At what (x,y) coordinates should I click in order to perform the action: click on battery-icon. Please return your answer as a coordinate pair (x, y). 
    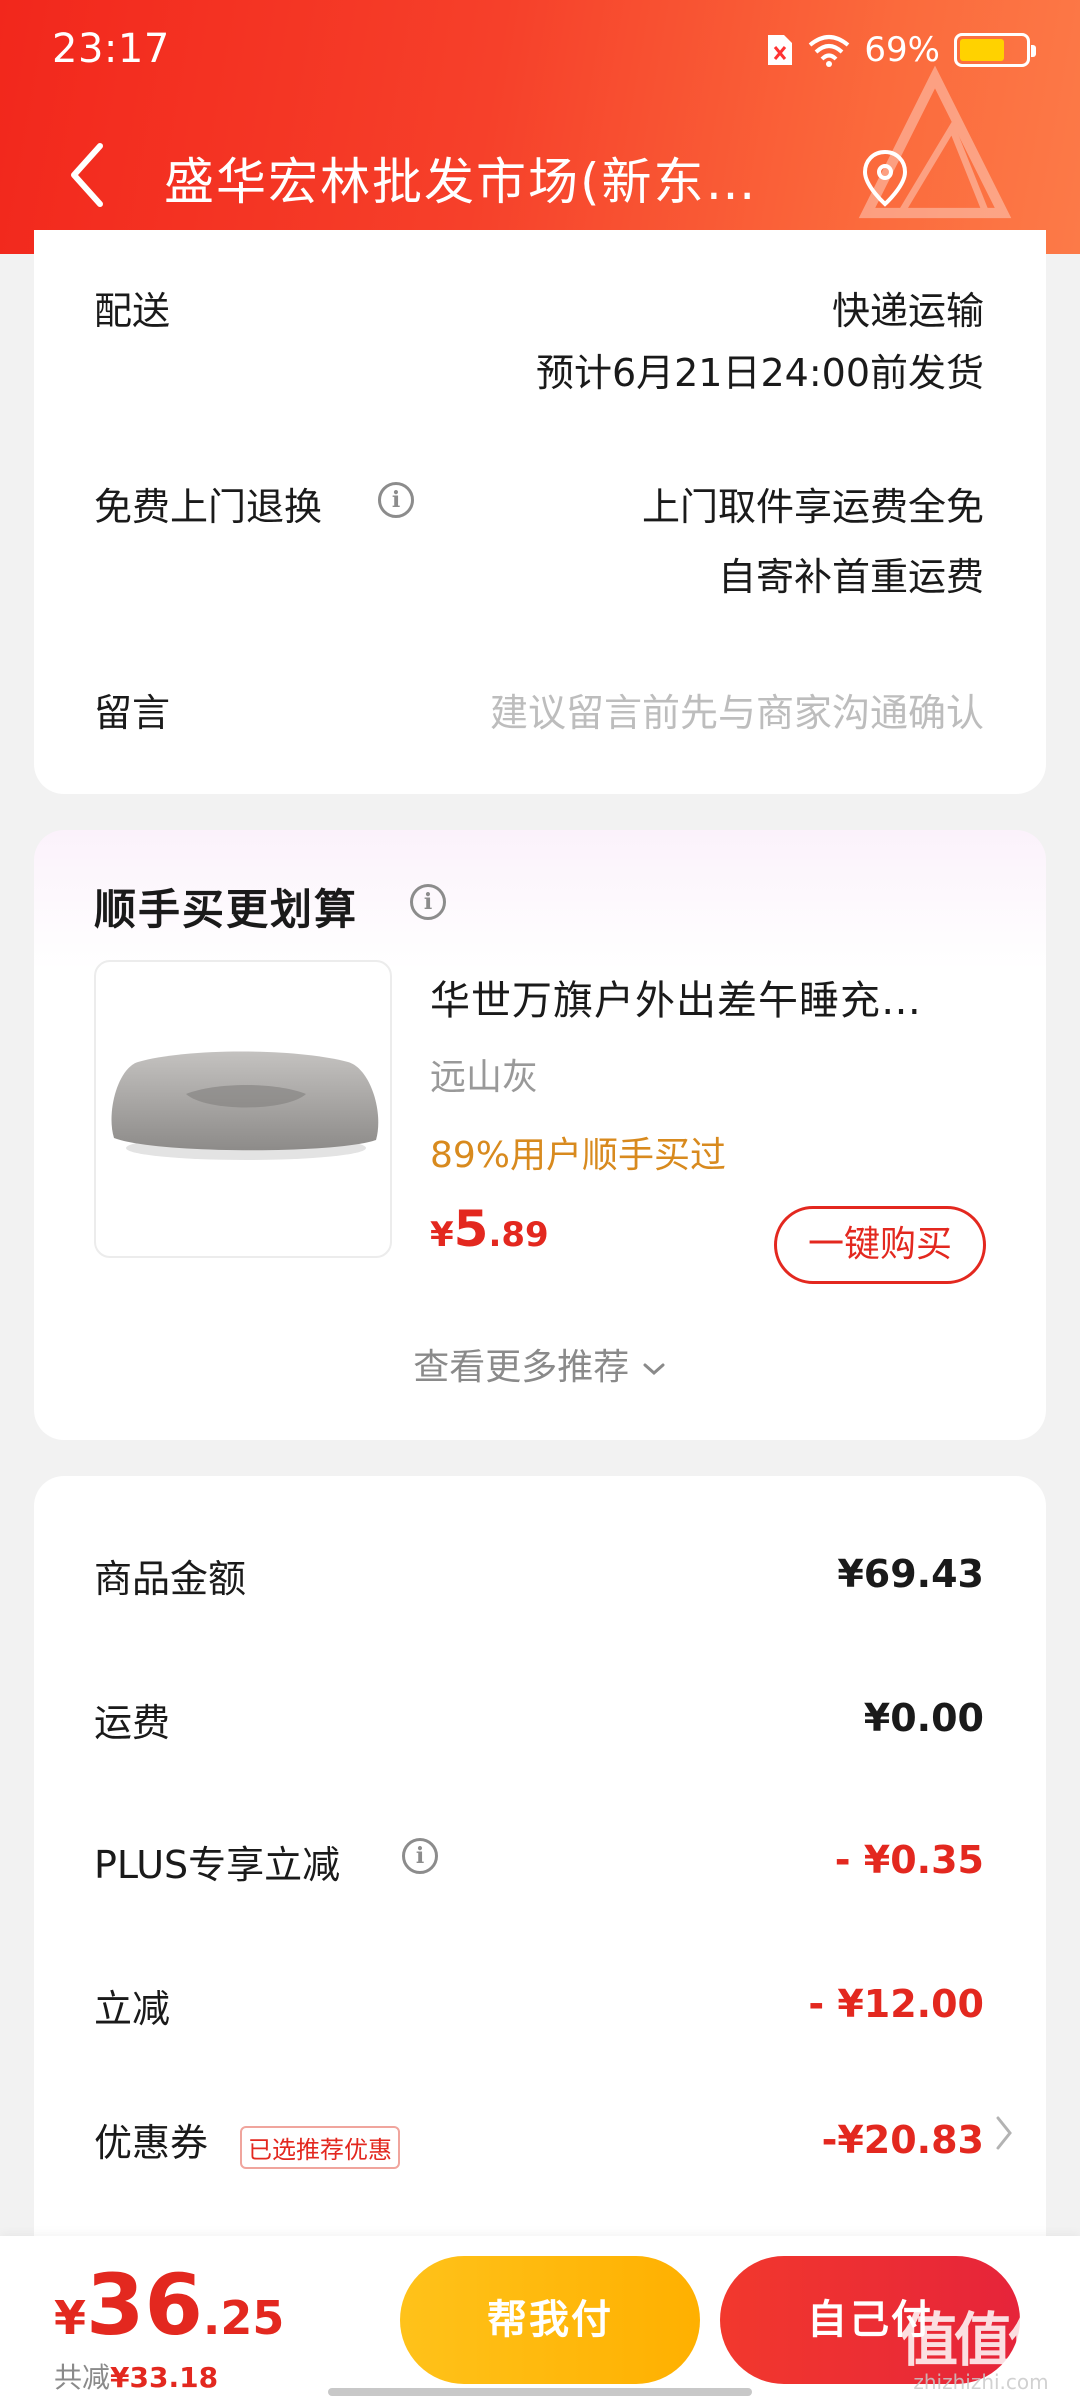
    Looking at the image, I should click on (995, 50).